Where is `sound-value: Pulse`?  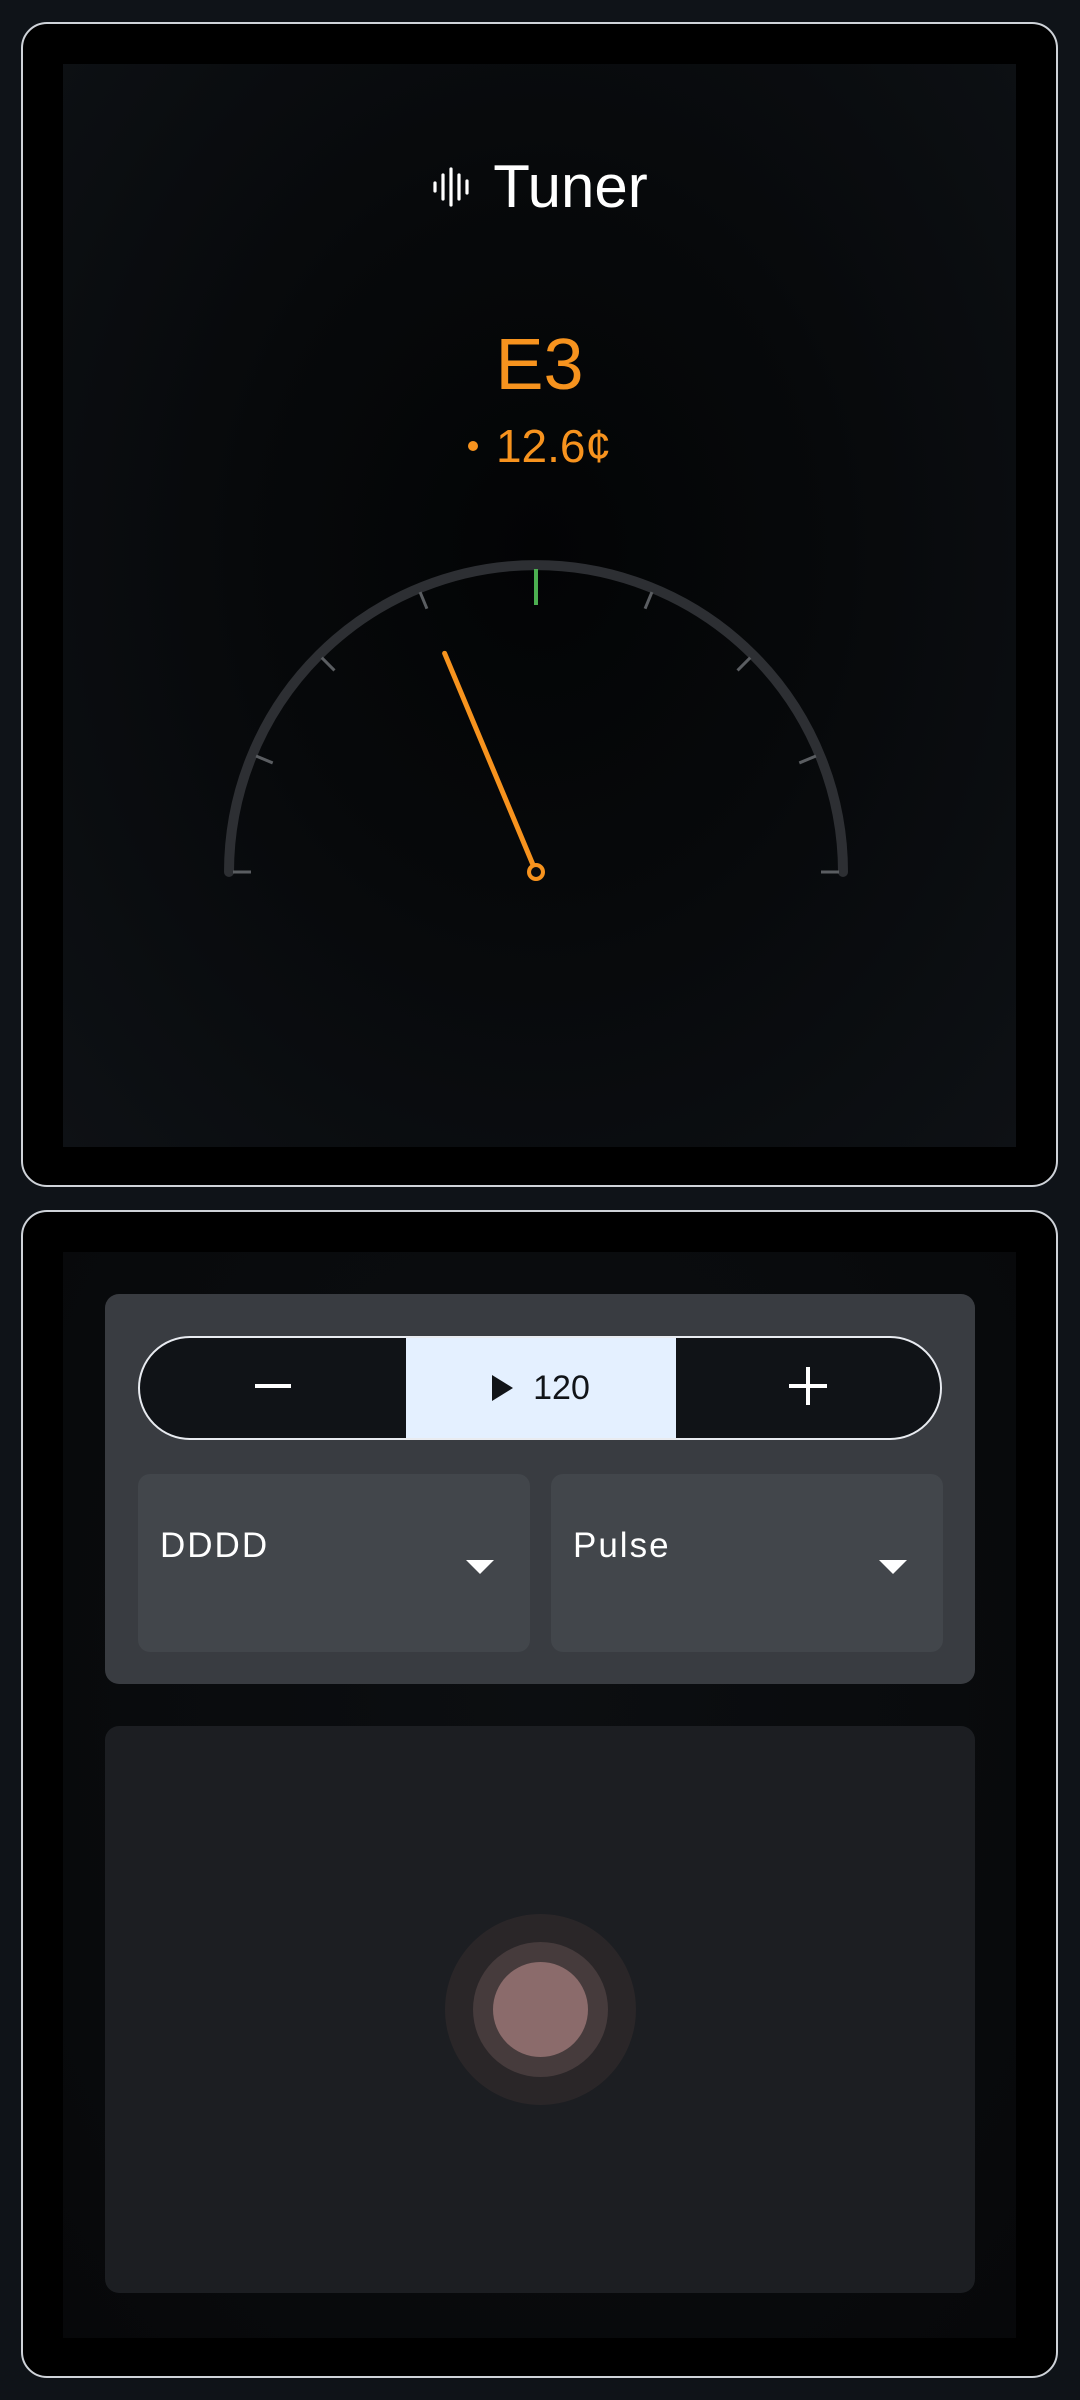 sound-value: Pulse is located at coordinates (622, 1545).